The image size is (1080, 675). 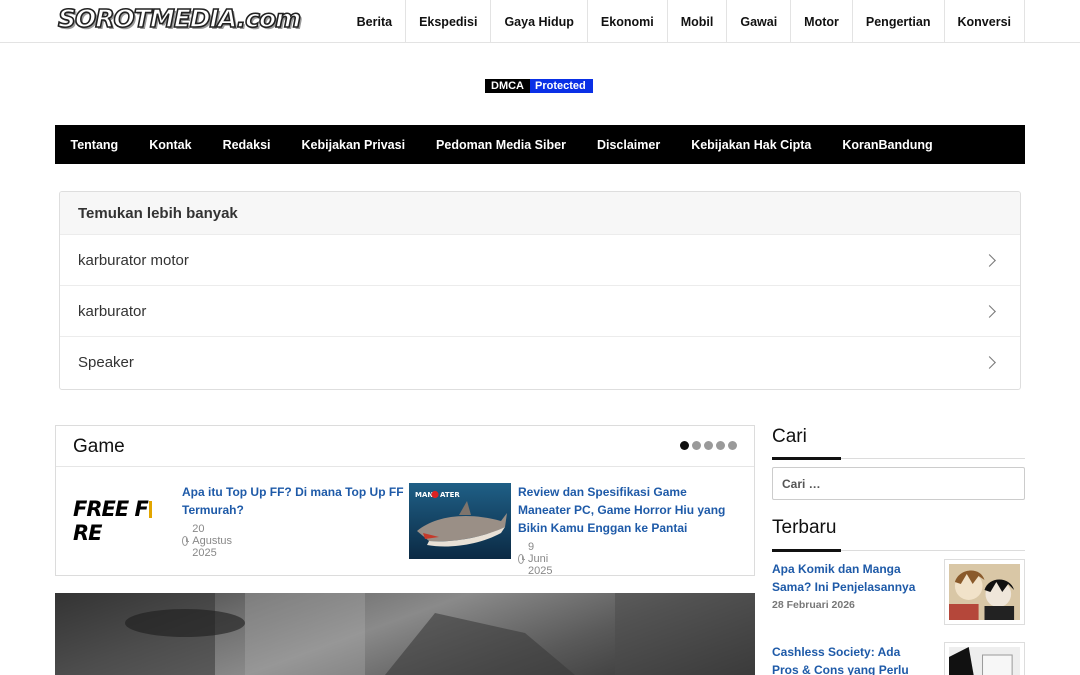 I want to click on nav-item-berita: Berita, so click(x=375, y=21).